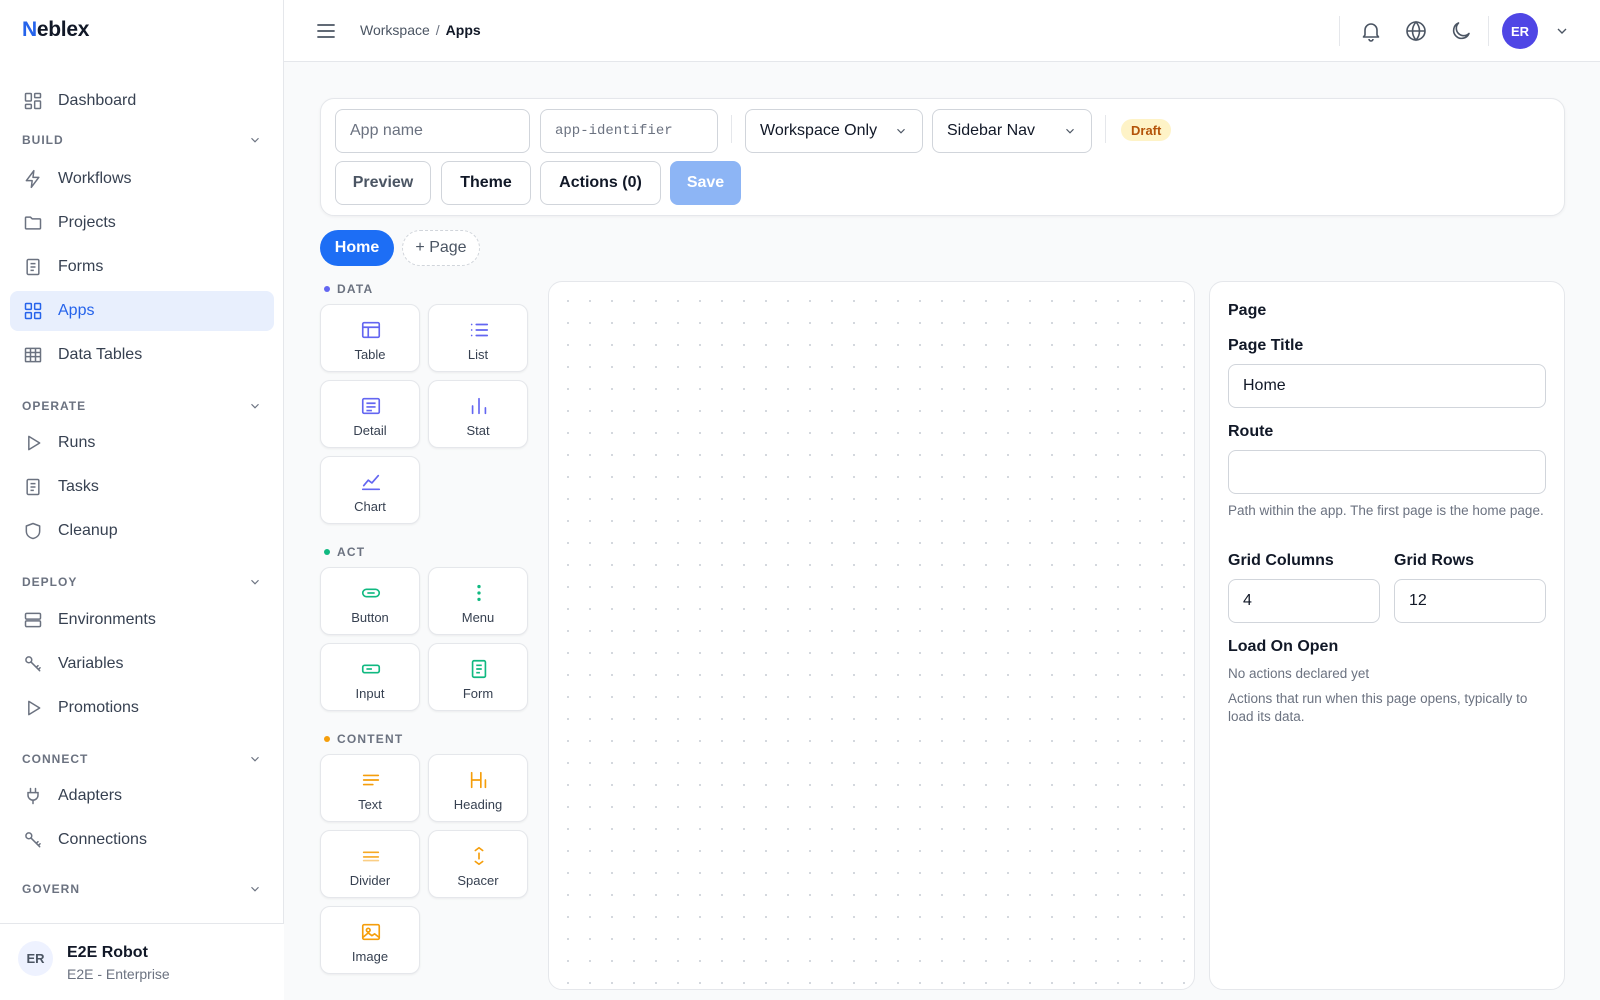 Image resolution: width=1600 pixels, height=1000 pixels. Describe the element at coordinates (100, 354) in the screenshot. I see `sidebar-item-label: Data Tables` at that location.